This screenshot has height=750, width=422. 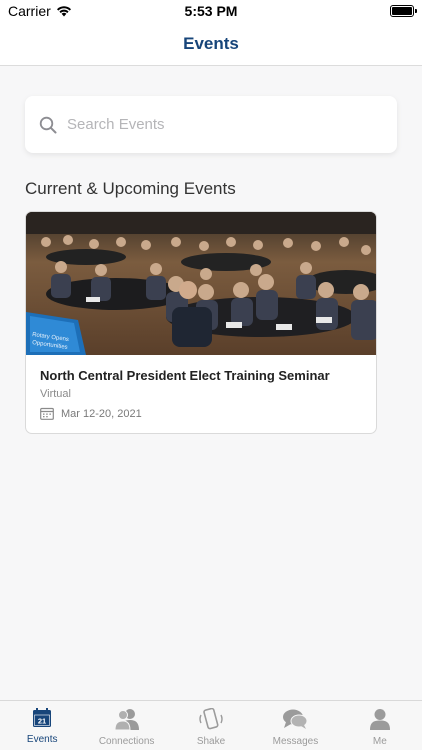 What do you see at coordinates (295, 741) in the screenshot?
I see `tab-label: Messages` at bounding box center [295, 741].